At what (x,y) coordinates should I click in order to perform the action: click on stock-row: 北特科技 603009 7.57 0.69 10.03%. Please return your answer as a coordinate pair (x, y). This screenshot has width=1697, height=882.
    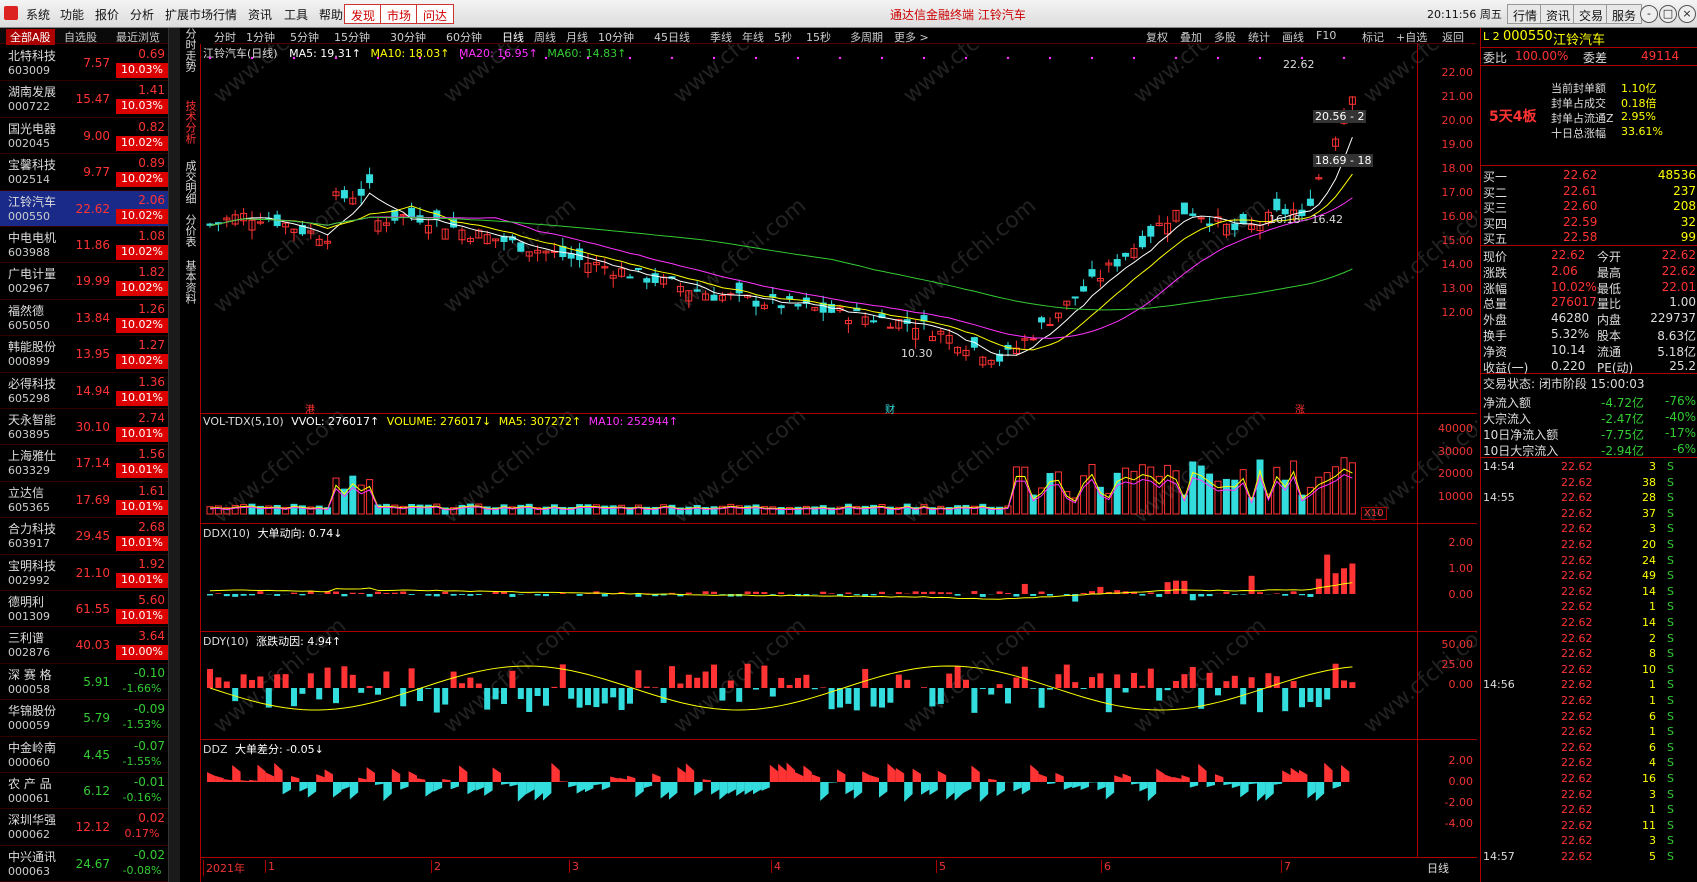
    Looking at the image, I should click on (84, 63).